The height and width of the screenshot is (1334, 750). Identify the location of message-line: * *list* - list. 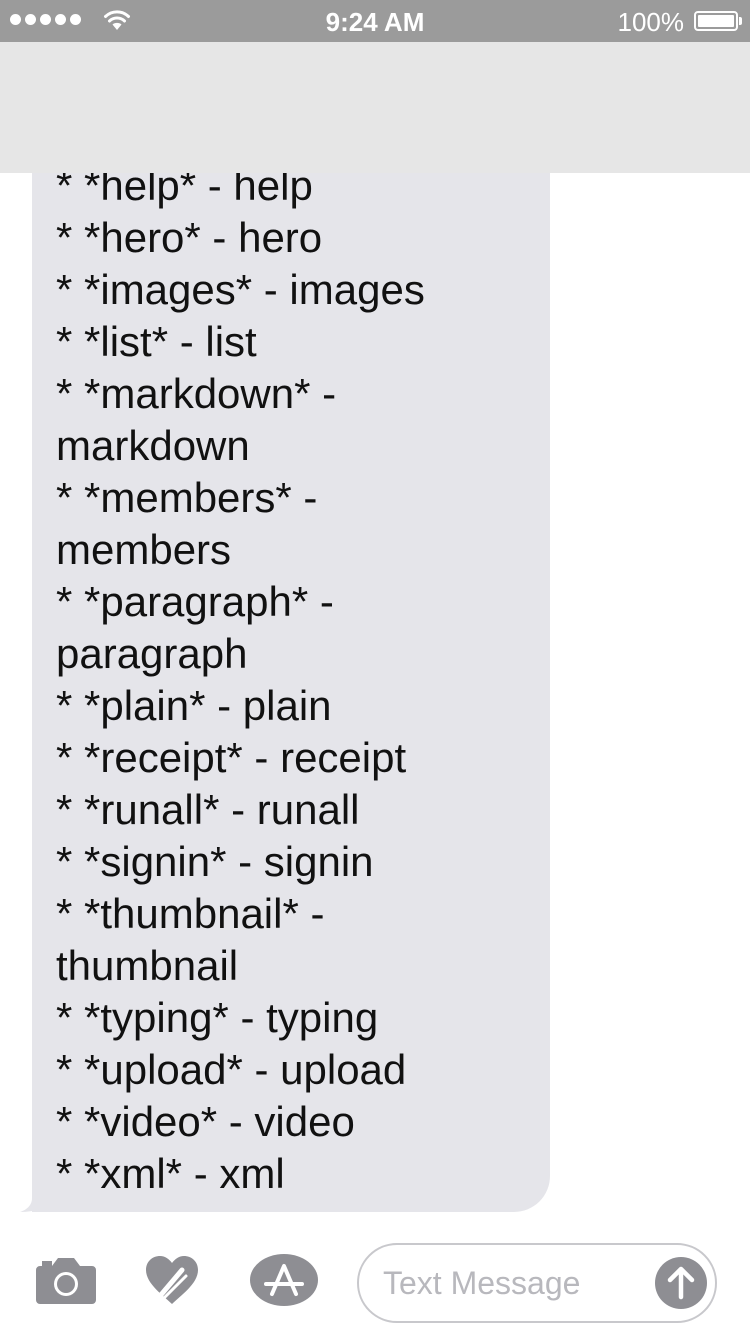
(156, 341).